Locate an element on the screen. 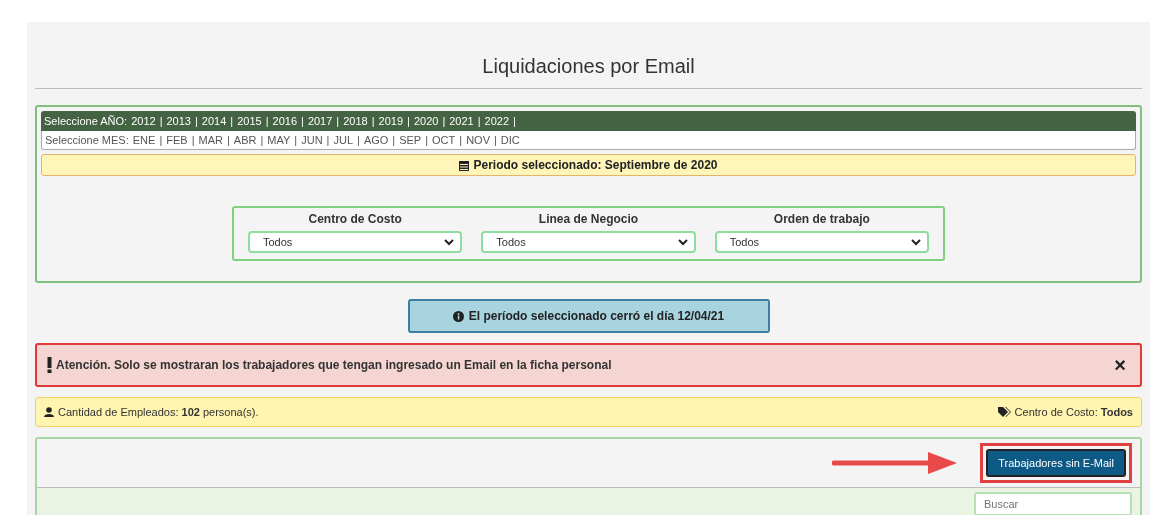  year-link: 2022 is located at coordinates (497, 121).